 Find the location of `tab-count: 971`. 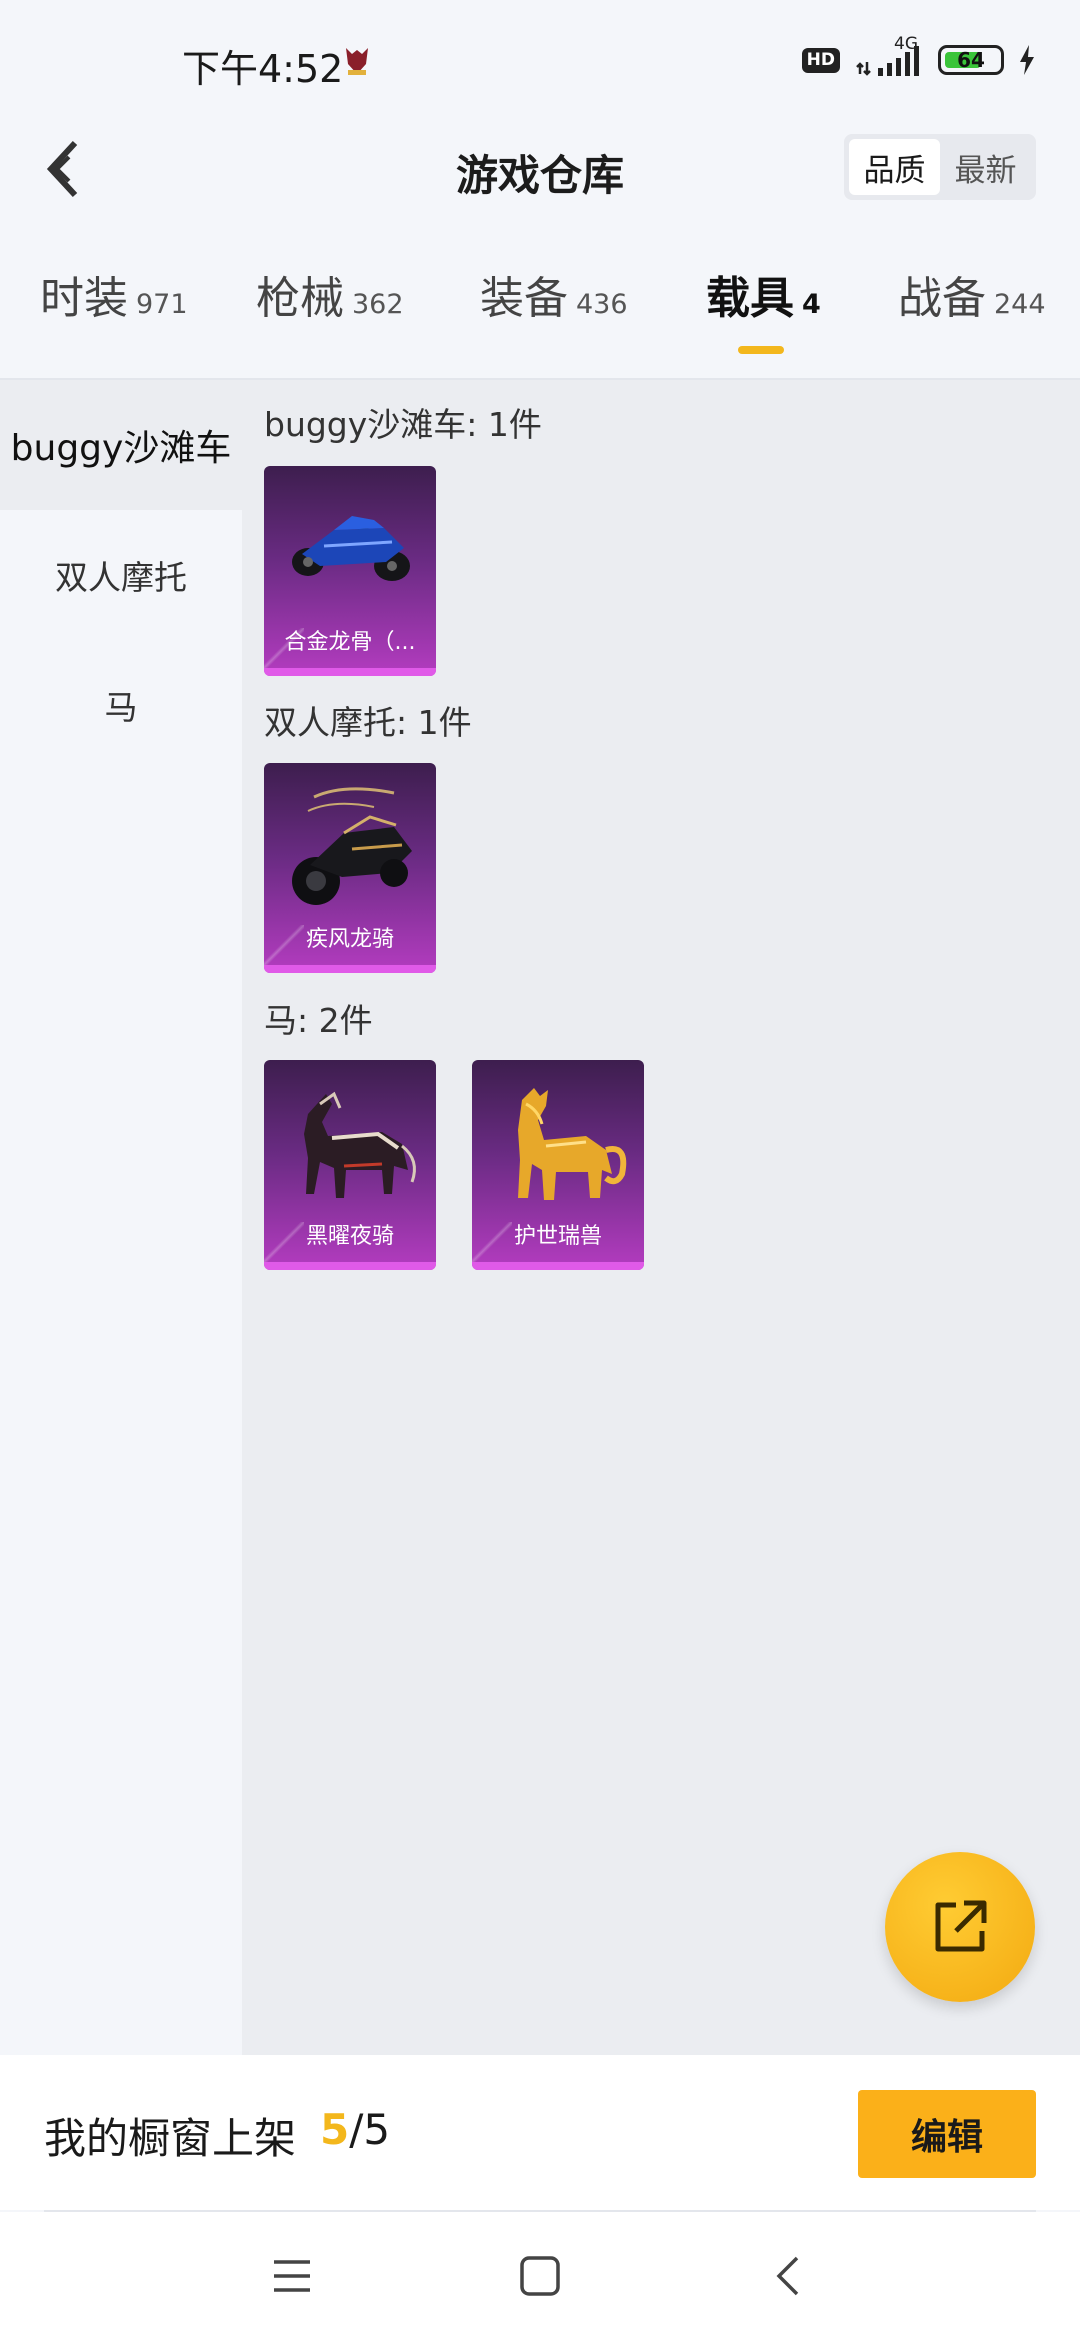

tab-count: 971 is located at coordinates (162, 304).